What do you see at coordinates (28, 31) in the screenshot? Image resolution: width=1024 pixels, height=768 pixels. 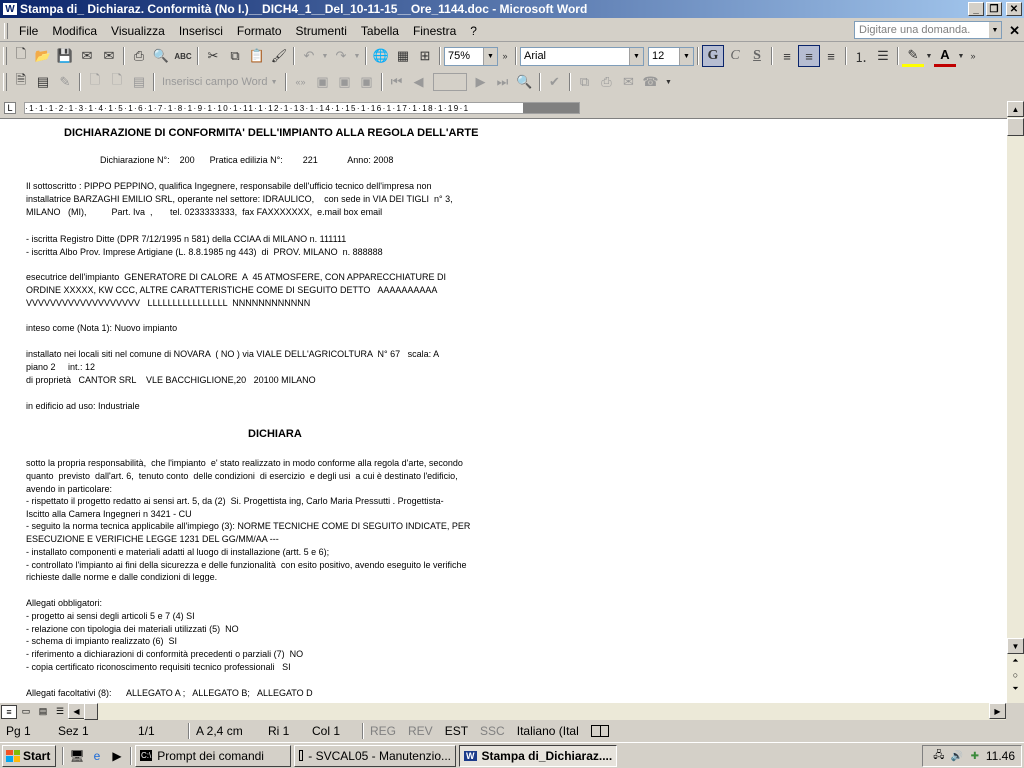 I see `menu-file: File` at bounding box center [28, 31].